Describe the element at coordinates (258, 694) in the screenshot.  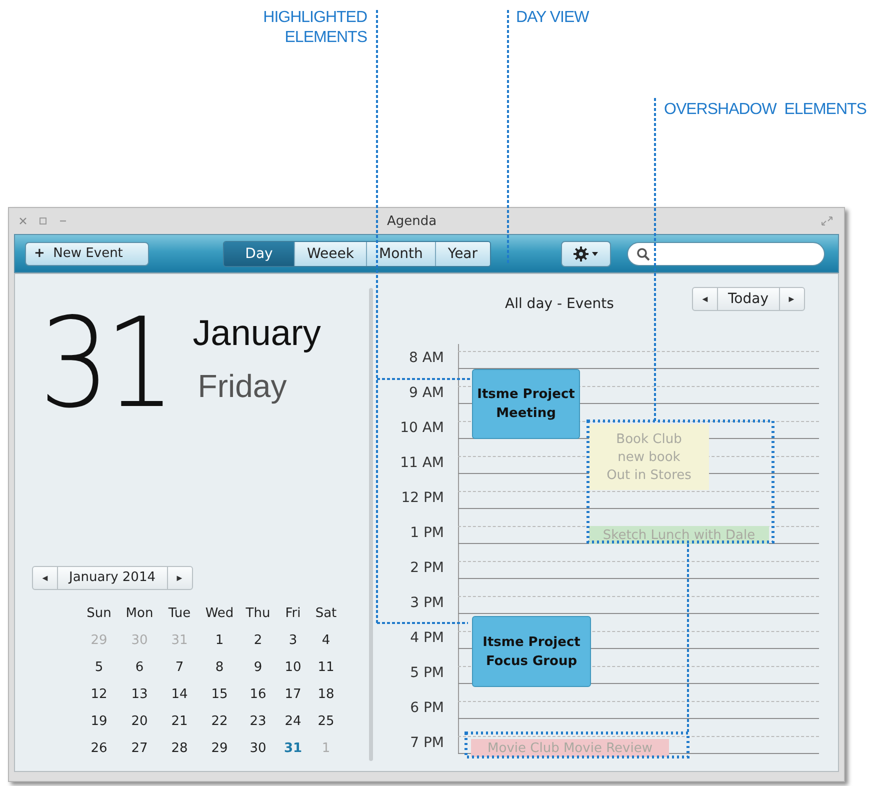
I see `calendar-day: 16` at that location.